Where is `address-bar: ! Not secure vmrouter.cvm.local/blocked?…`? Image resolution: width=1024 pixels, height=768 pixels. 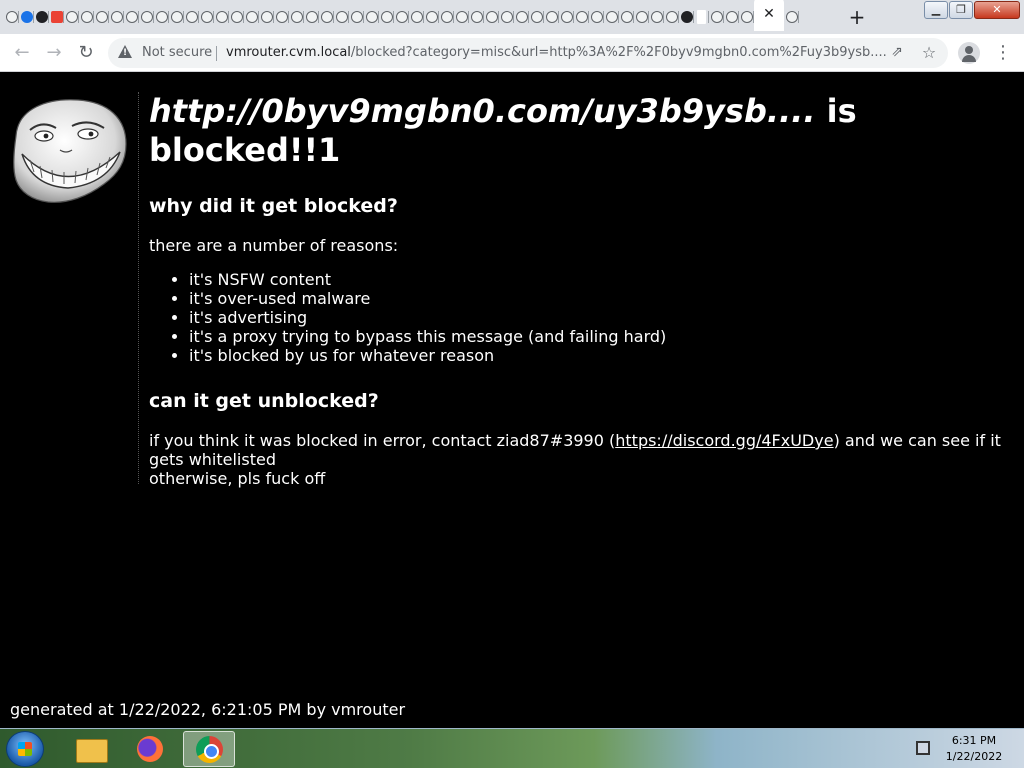
address-bar: ! Not secure vmrouter.cvm.local/blocked?… is located at coordinates (528, 53).